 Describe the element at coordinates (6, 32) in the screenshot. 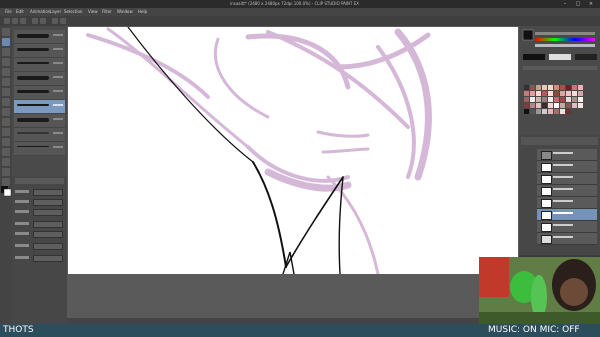

I see `pen-icon` at that location.